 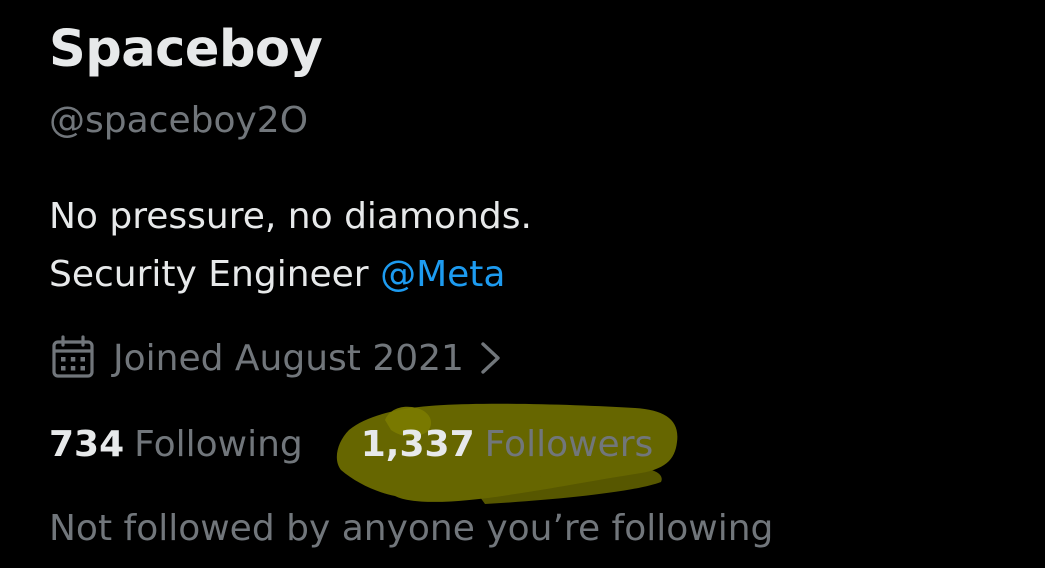 I want to click on bio-line-2: Security Engineer @Meta, so click(x=290, y=275).